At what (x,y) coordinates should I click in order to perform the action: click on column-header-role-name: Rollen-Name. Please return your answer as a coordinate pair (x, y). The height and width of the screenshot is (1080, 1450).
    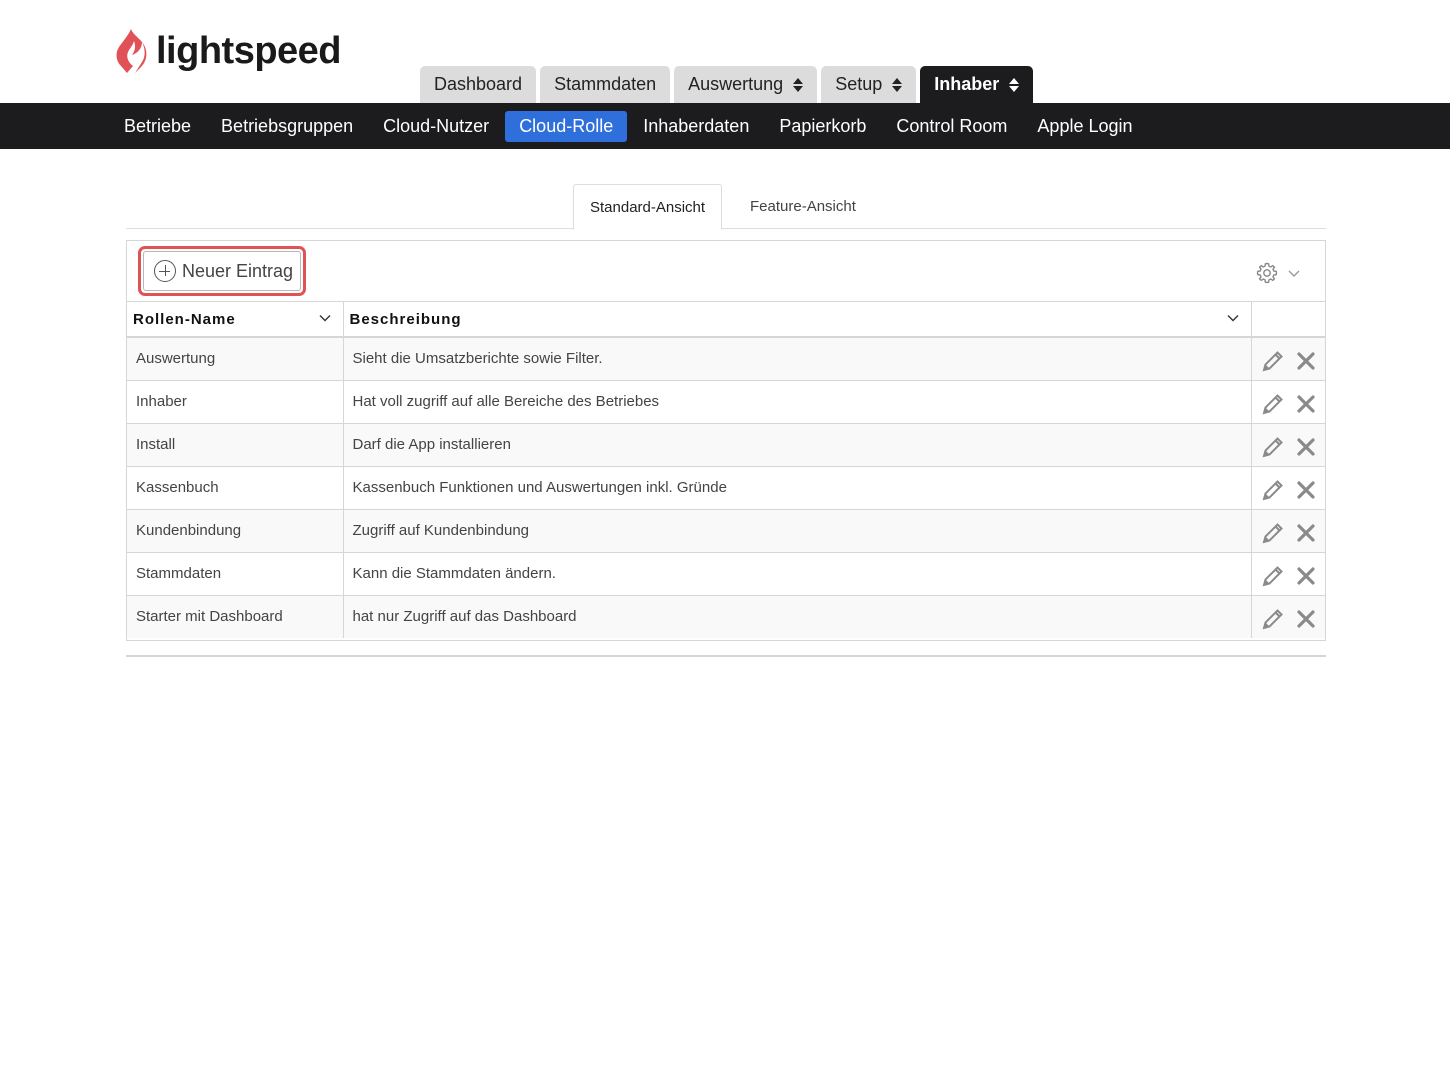
    Looking at the image, I should click on (235, 320).